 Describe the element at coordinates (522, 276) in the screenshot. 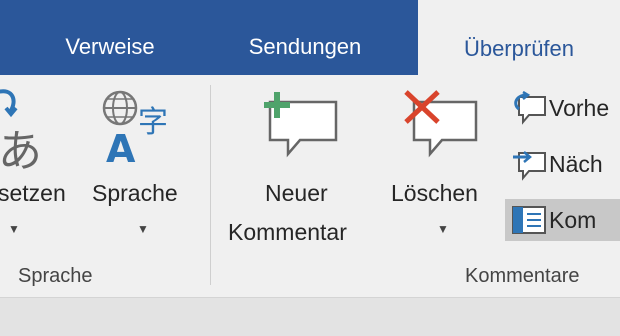

I see `group-label-kommentare: Kommentare` at that location.